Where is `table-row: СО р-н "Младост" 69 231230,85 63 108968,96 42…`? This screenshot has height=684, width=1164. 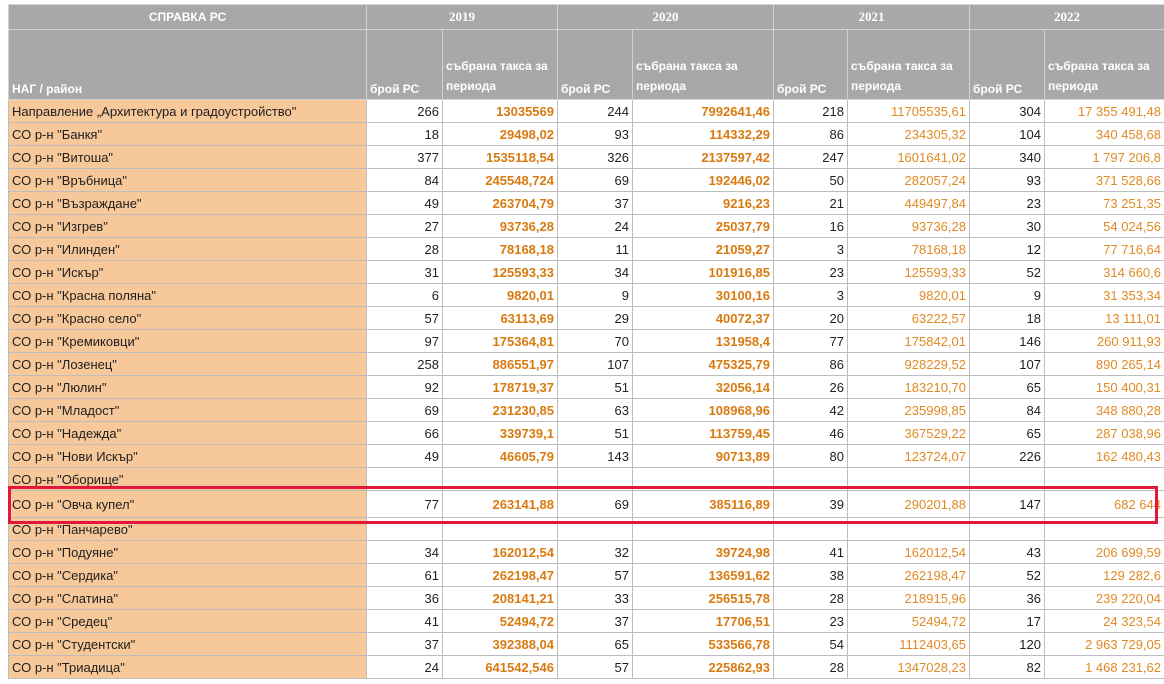
table-row: СО р-н "Младост" 69 231230,85 63 108968,96 42… is located at coordinates (586, 410).